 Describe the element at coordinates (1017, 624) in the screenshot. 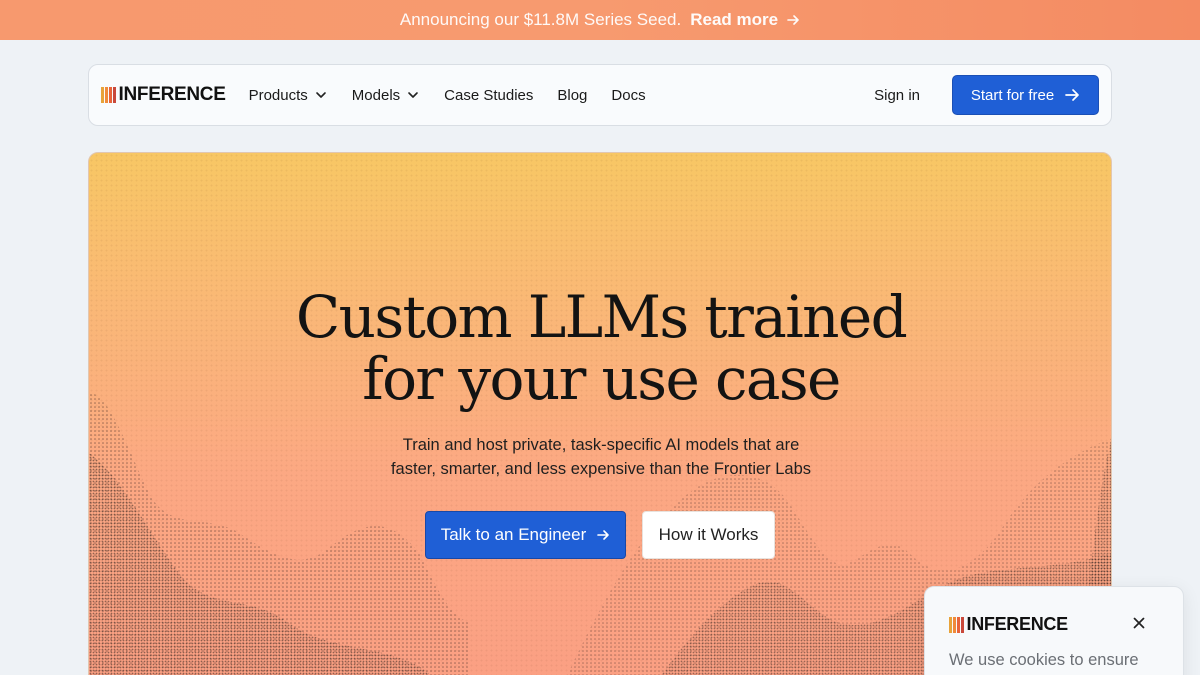

I see `cookie-brand-name: INFERENCE` at that location.